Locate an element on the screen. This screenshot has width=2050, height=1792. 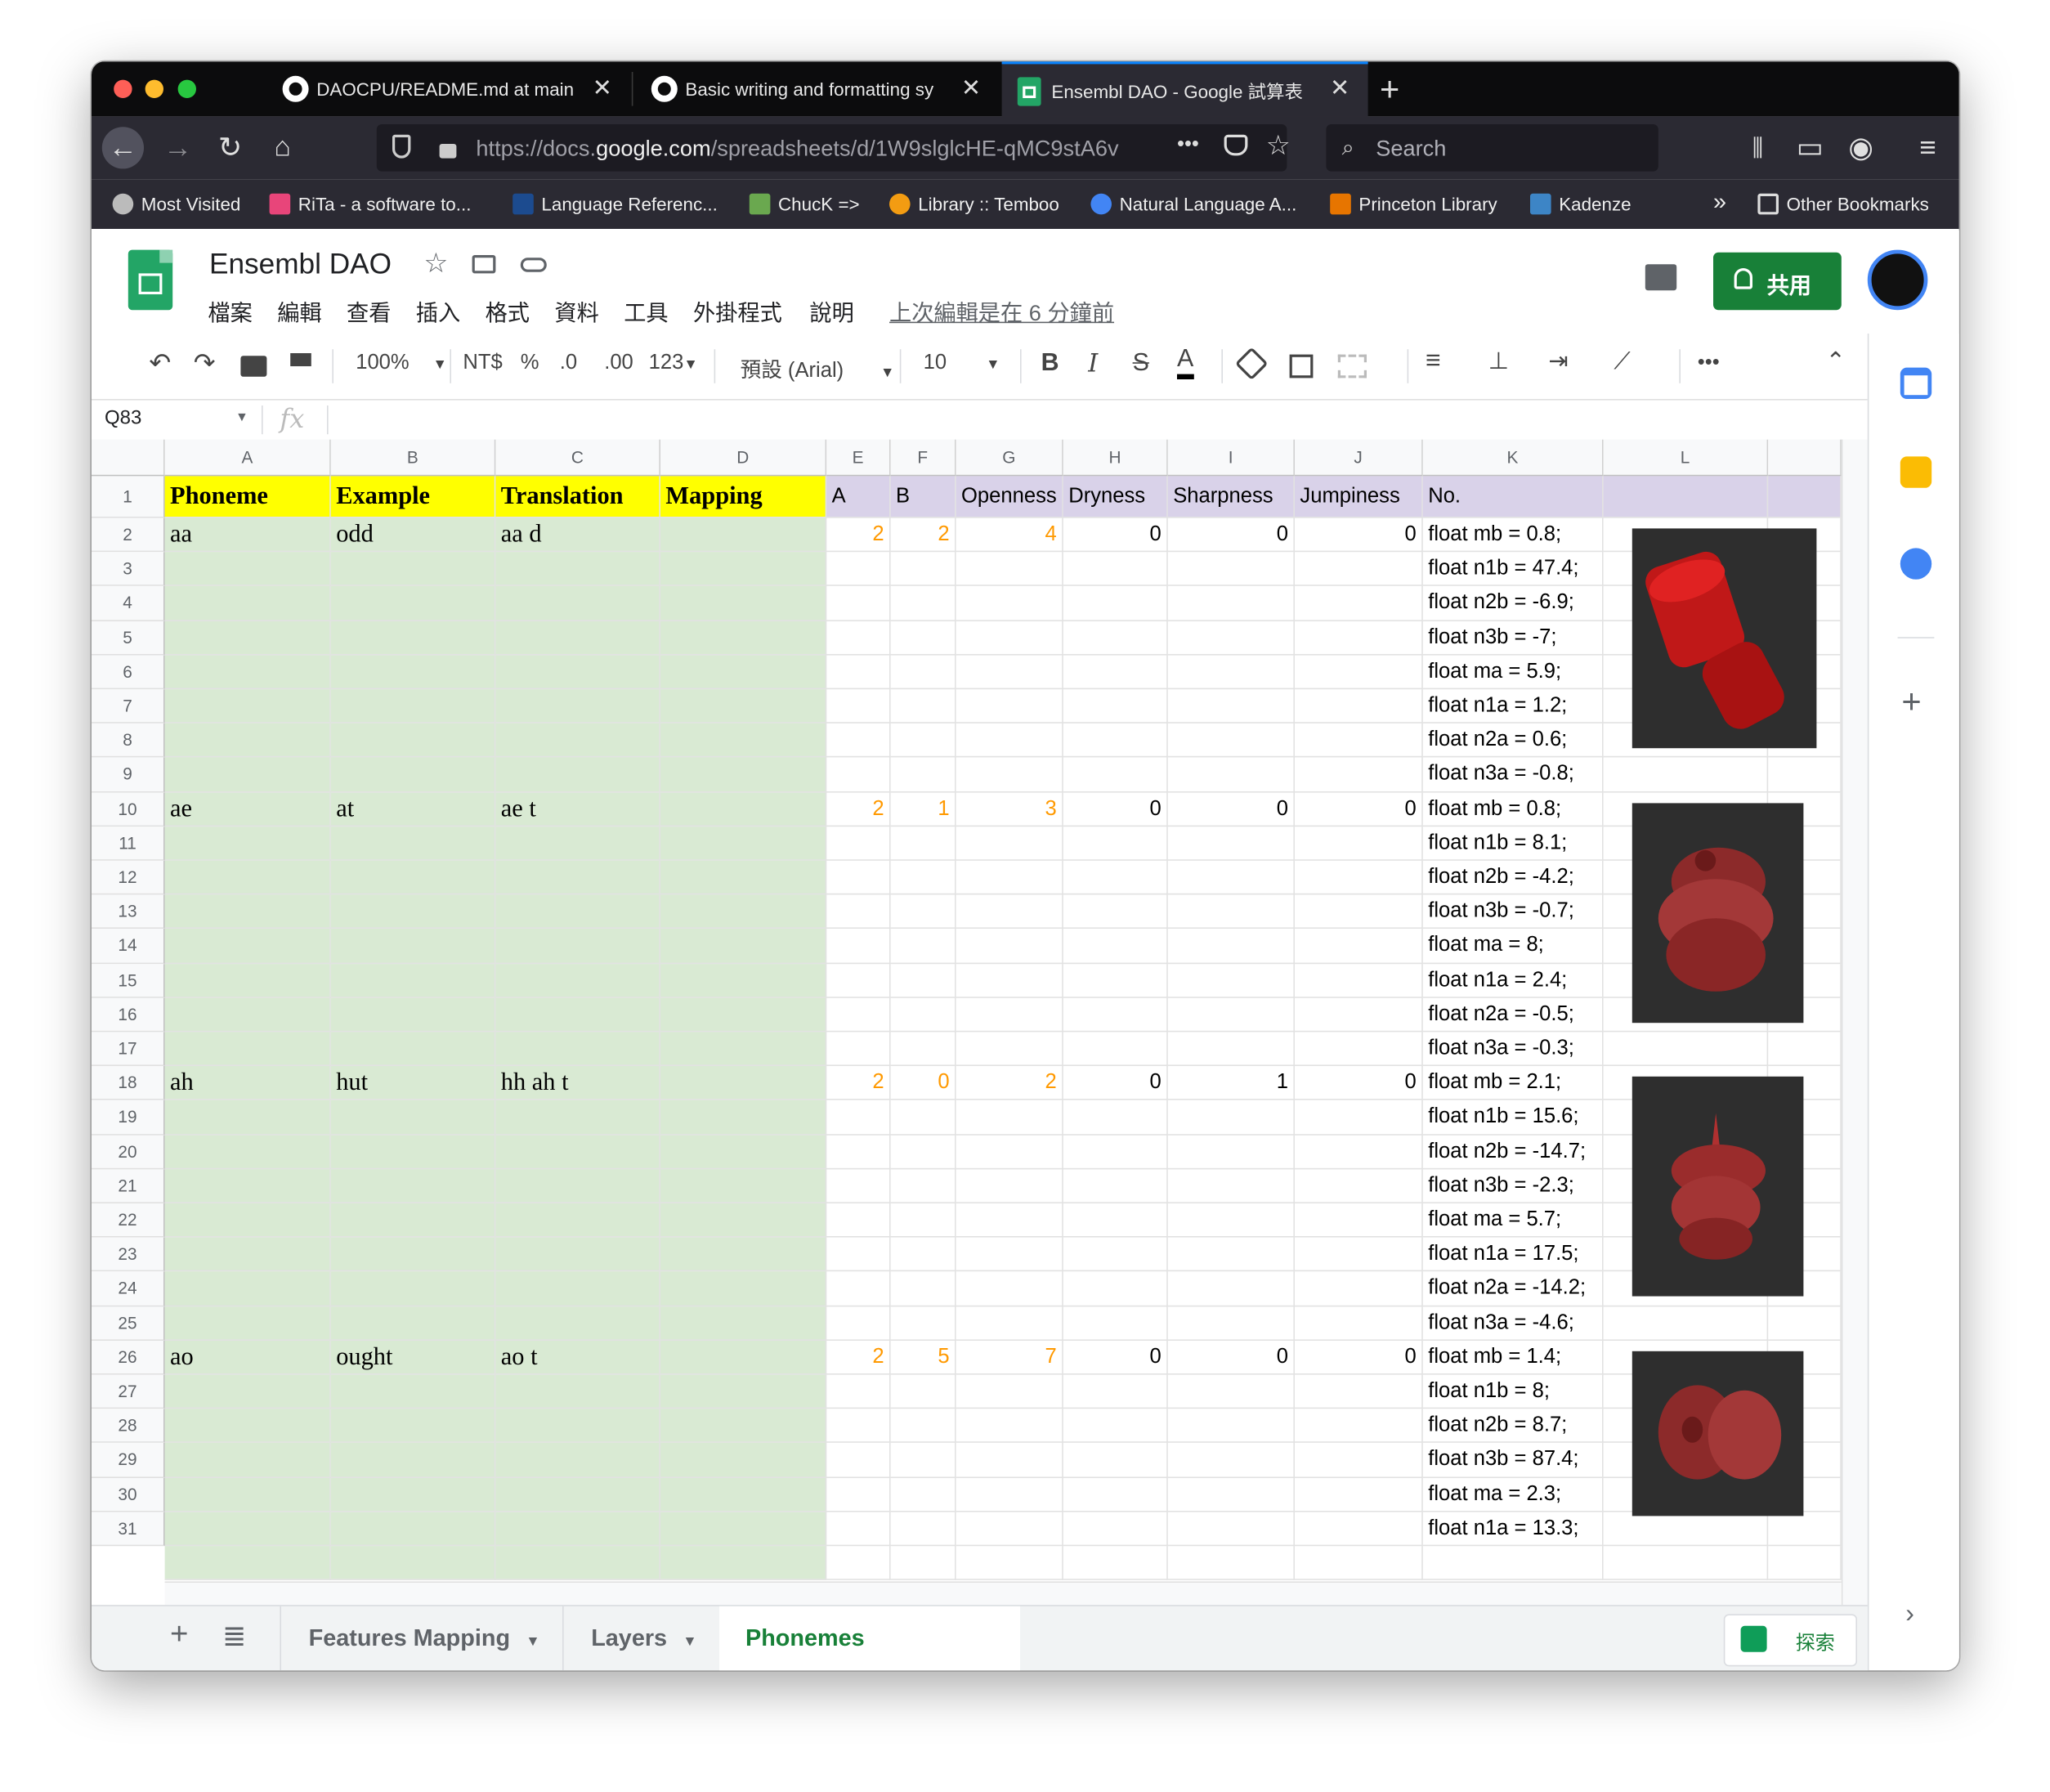
row-header: 14 is located at coordinates (128, 947).